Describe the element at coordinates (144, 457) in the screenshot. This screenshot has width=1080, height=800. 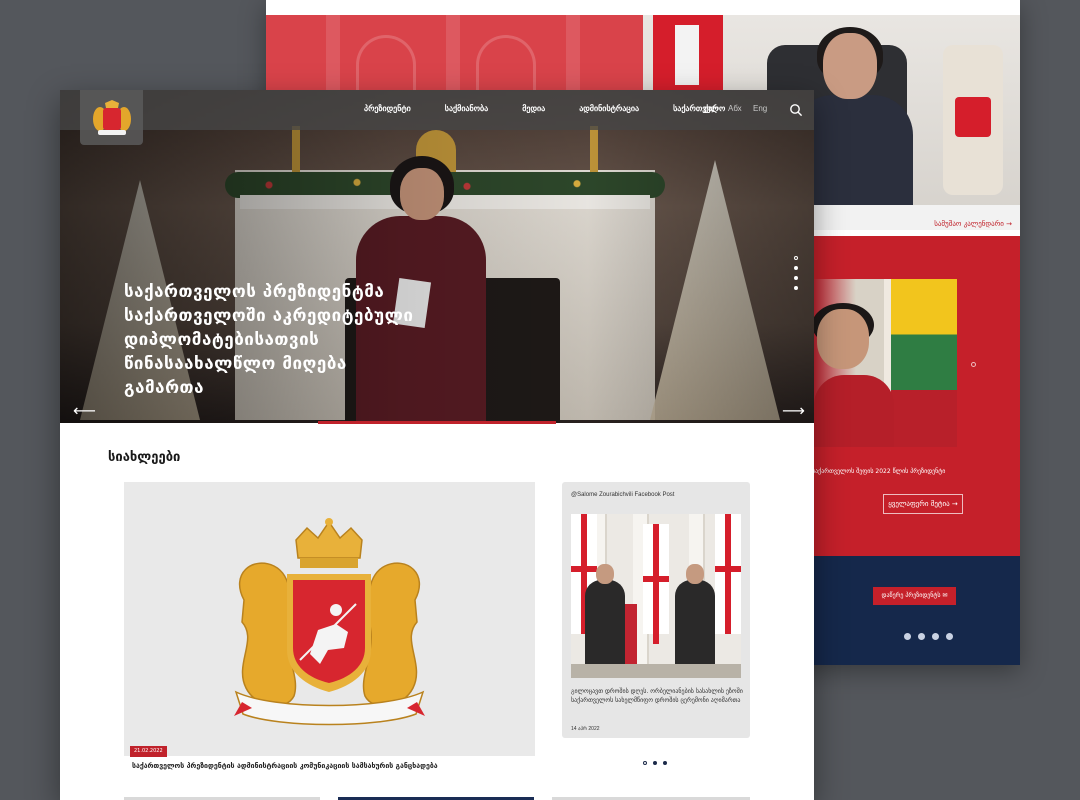
I see `news-section-title: სიახლეები` at that location.